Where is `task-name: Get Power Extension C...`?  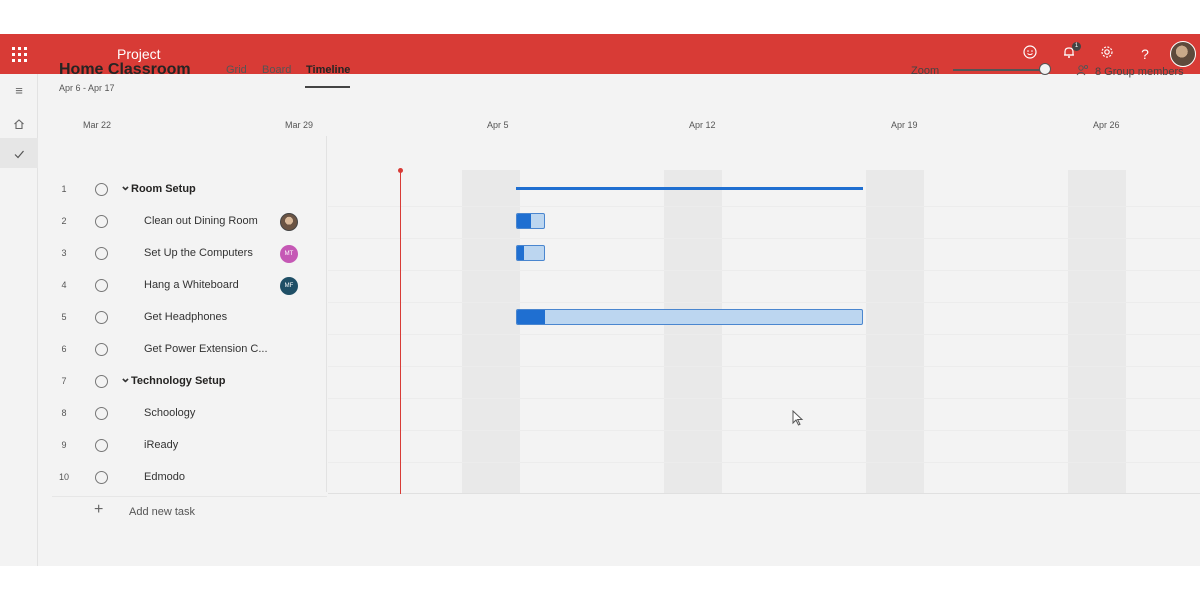
task-name: Get Power Extension C... is located at coordinates (206, 349).